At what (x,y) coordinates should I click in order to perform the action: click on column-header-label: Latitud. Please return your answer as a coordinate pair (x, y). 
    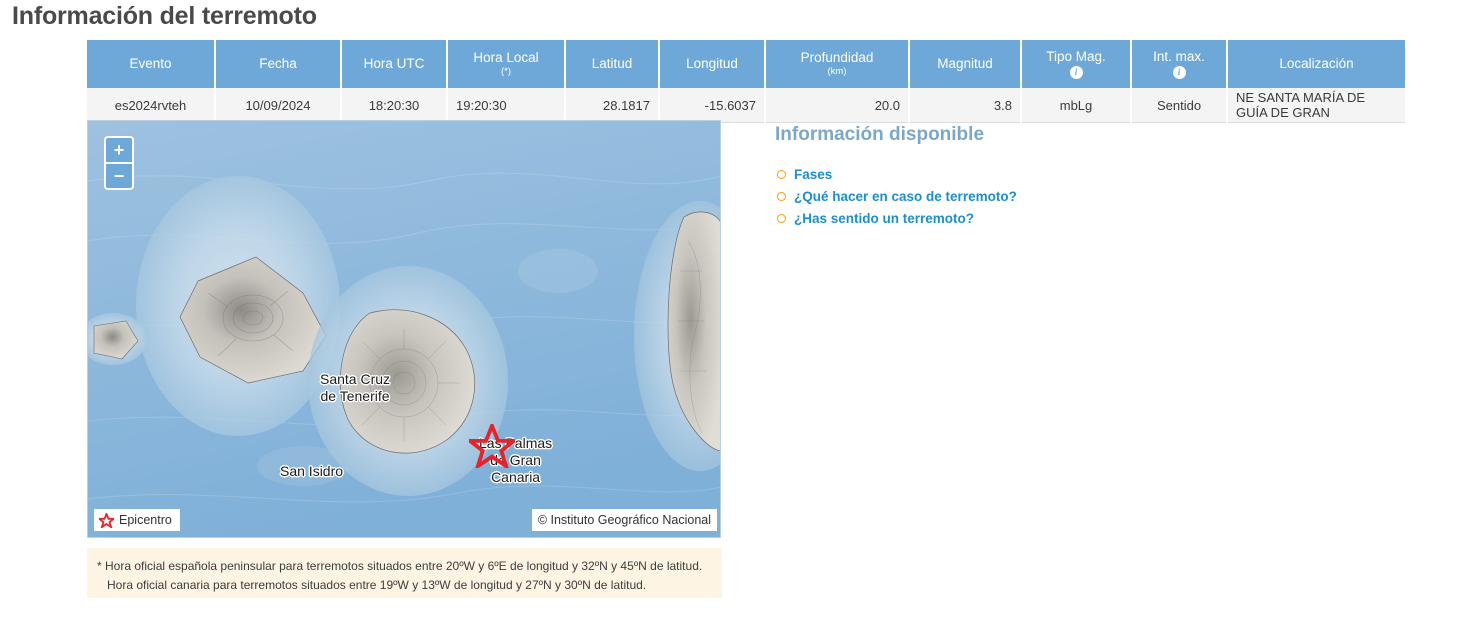
    Looking at the image, I should click on (612, 64).